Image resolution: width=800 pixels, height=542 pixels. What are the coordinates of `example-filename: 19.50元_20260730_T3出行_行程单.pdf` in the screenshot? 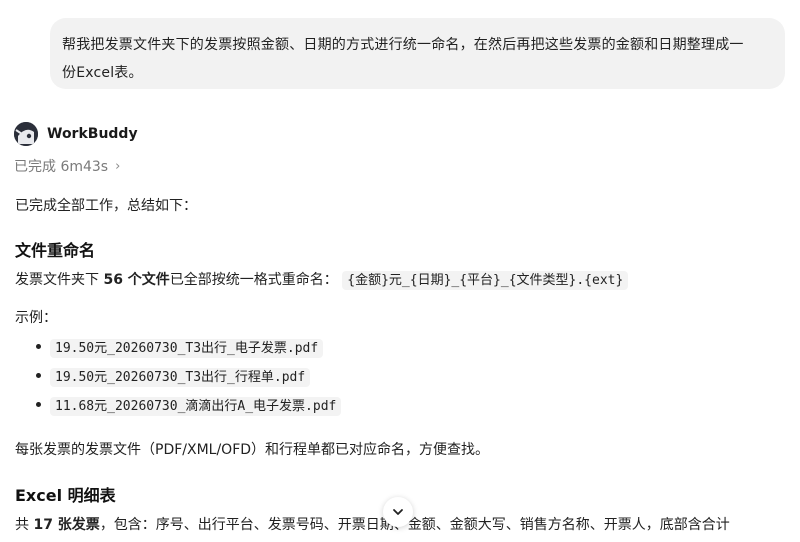 It's located at (180, 377).